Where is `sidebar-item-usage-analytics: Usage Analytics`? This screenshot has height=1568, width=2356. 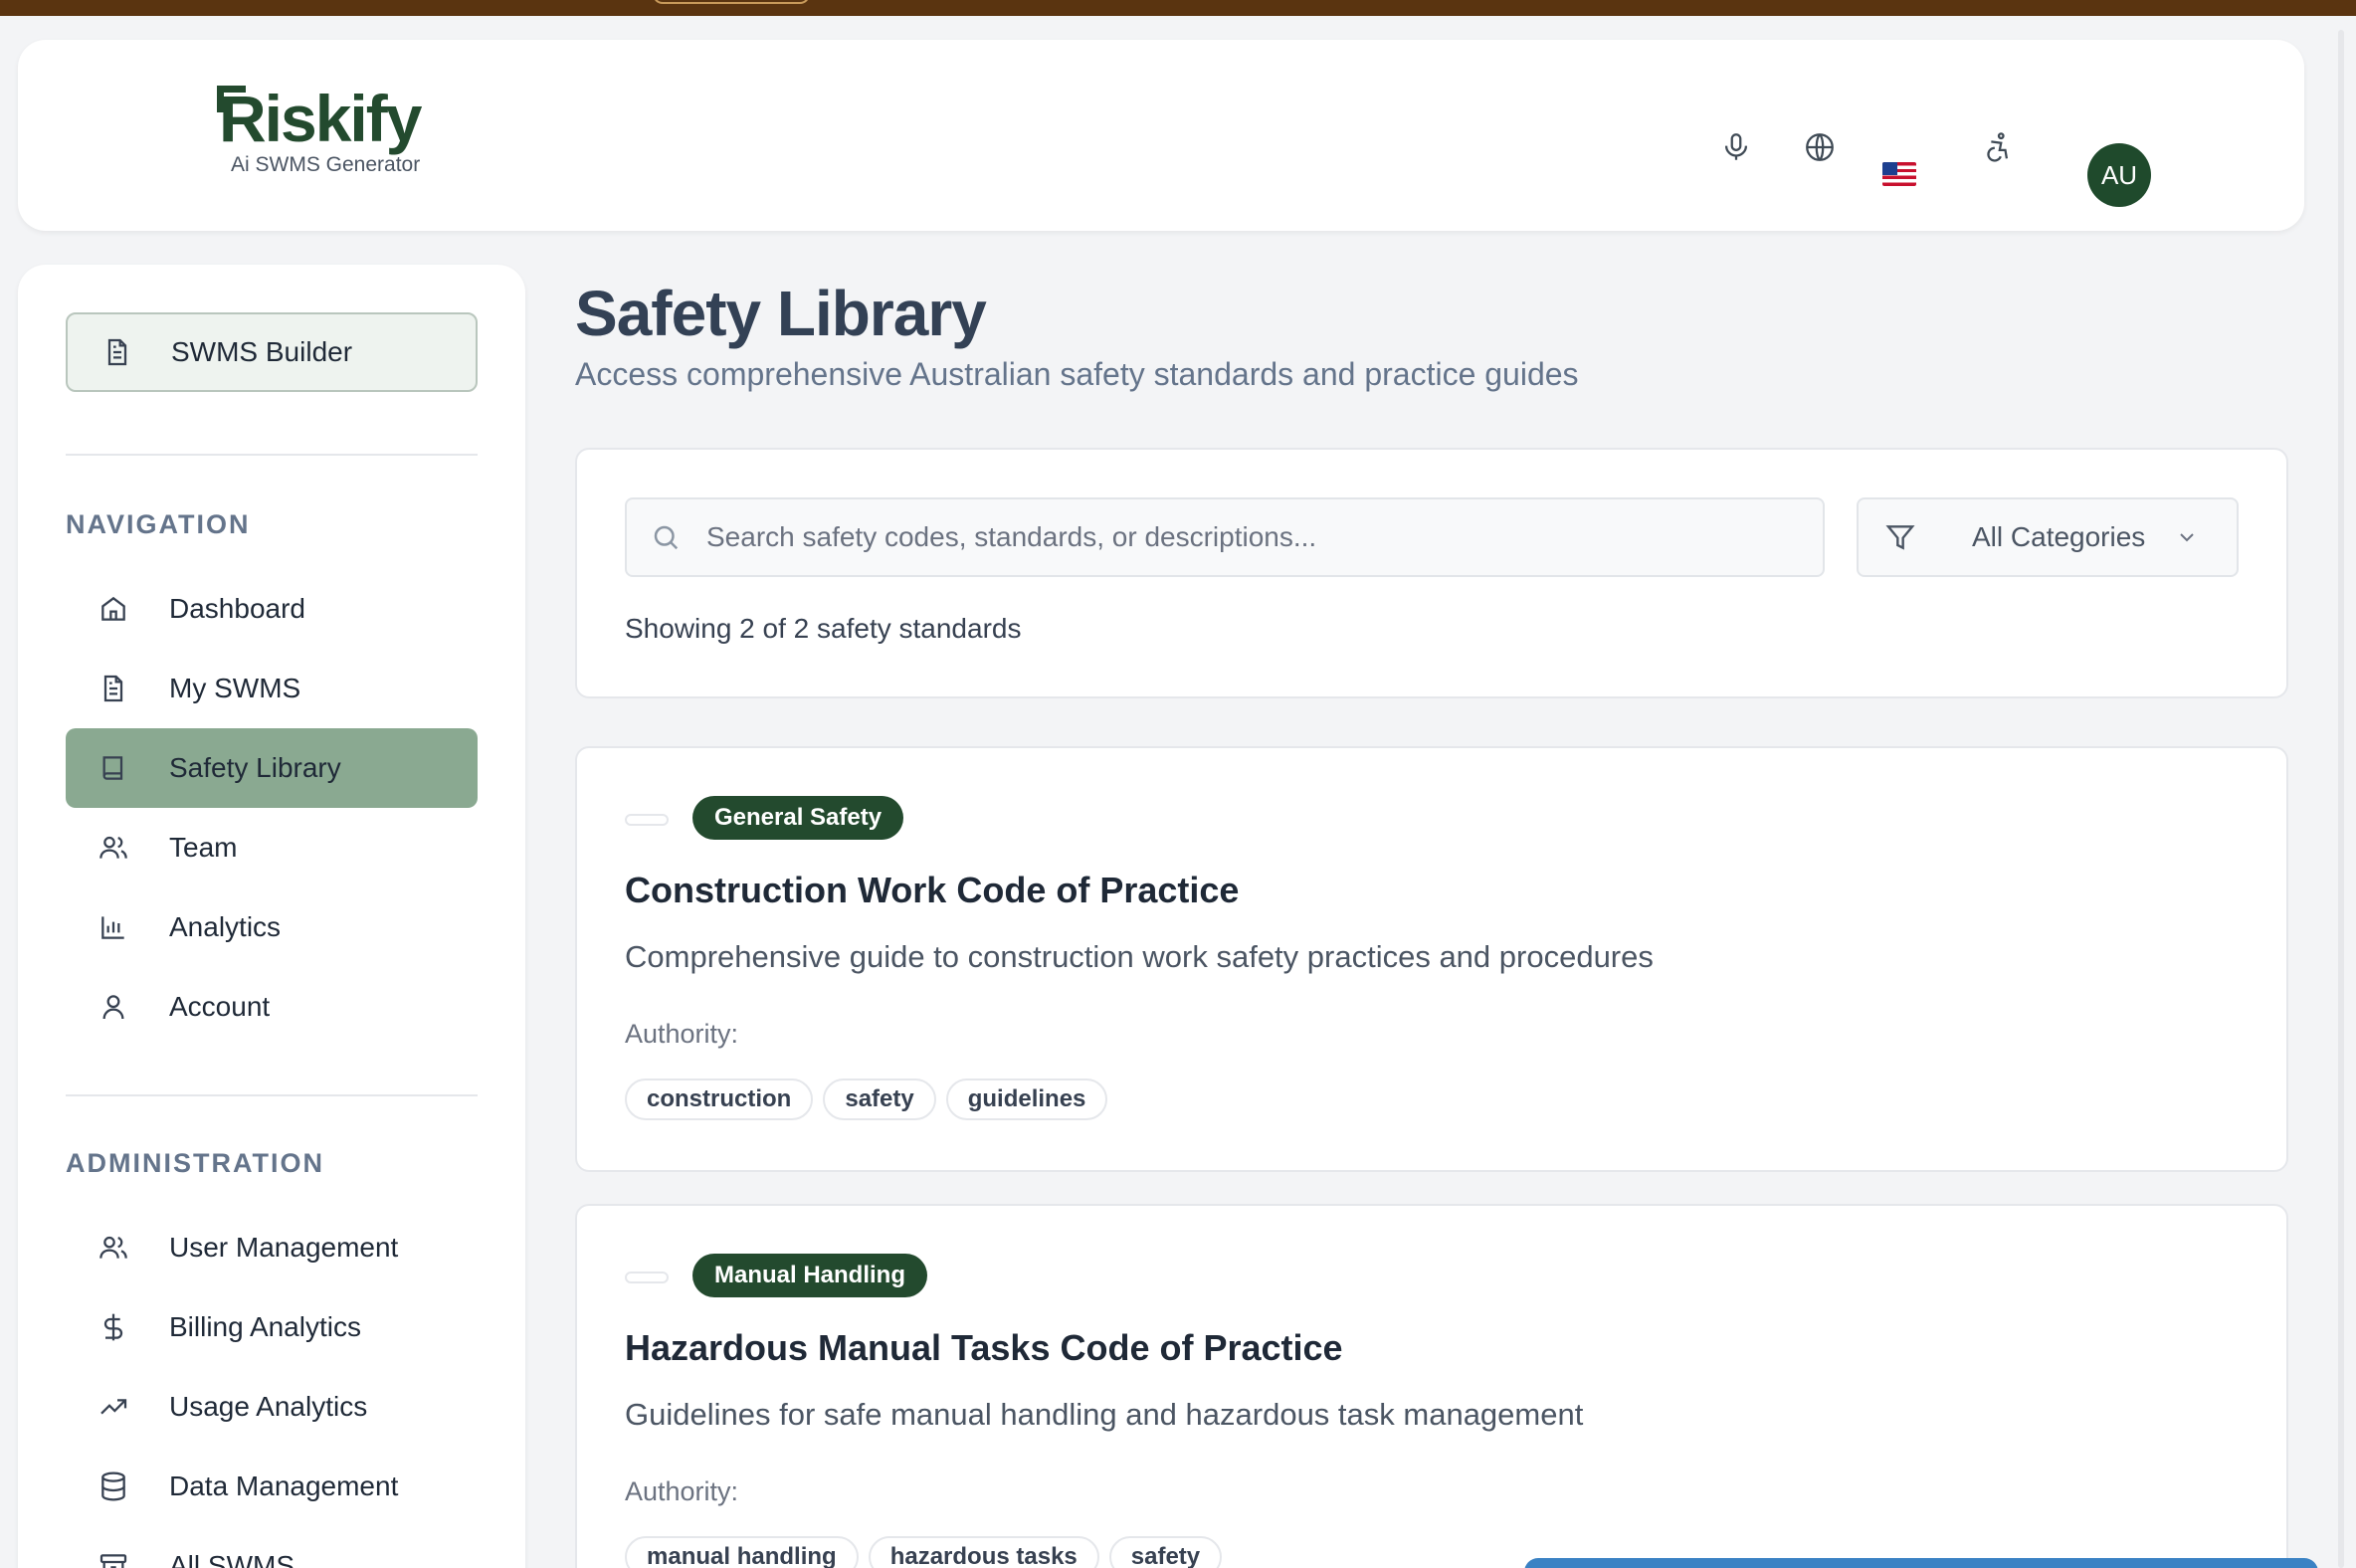
sidebar-item-usage-analytics: Usage Analytics is located at coordinates (272, 1407).